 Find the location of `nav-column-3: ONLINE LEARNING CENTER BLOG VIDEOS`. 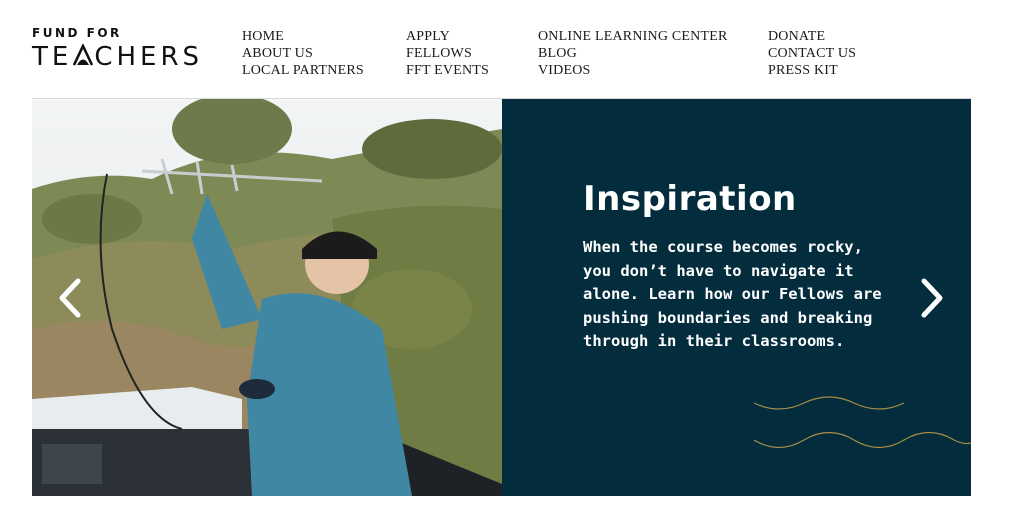

nav-column-3: ONLINE LEARNING CENTER BLOG VIDEOS is located at coordinates (632, 53).